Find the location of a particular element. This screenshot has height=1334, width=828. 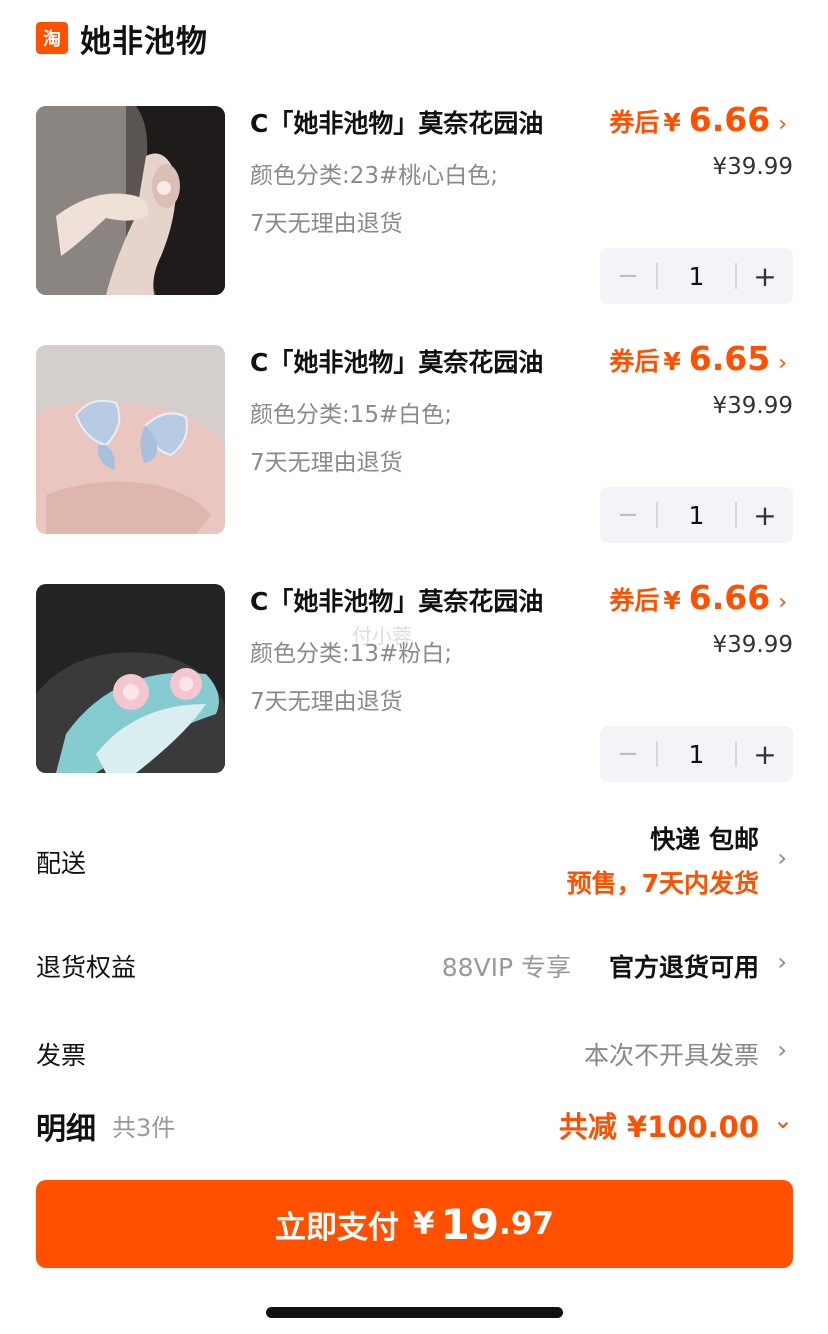

shop-header: 淘 她非池物 is located at coordinates (122, 38).